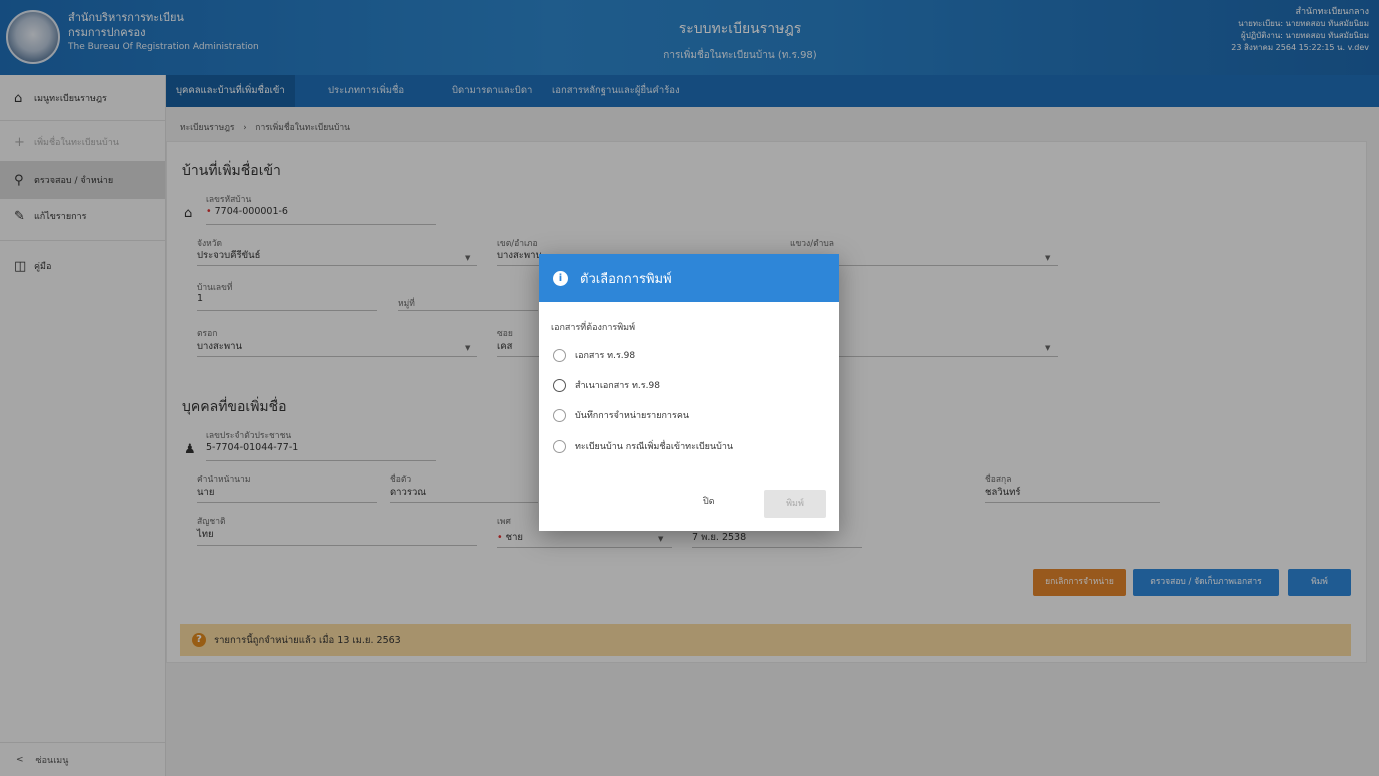 This screenshot has width=1379, height=776. I want to click on print-option-label: สำเนาเอกสาร ท.ร.98, so click(617, 386).